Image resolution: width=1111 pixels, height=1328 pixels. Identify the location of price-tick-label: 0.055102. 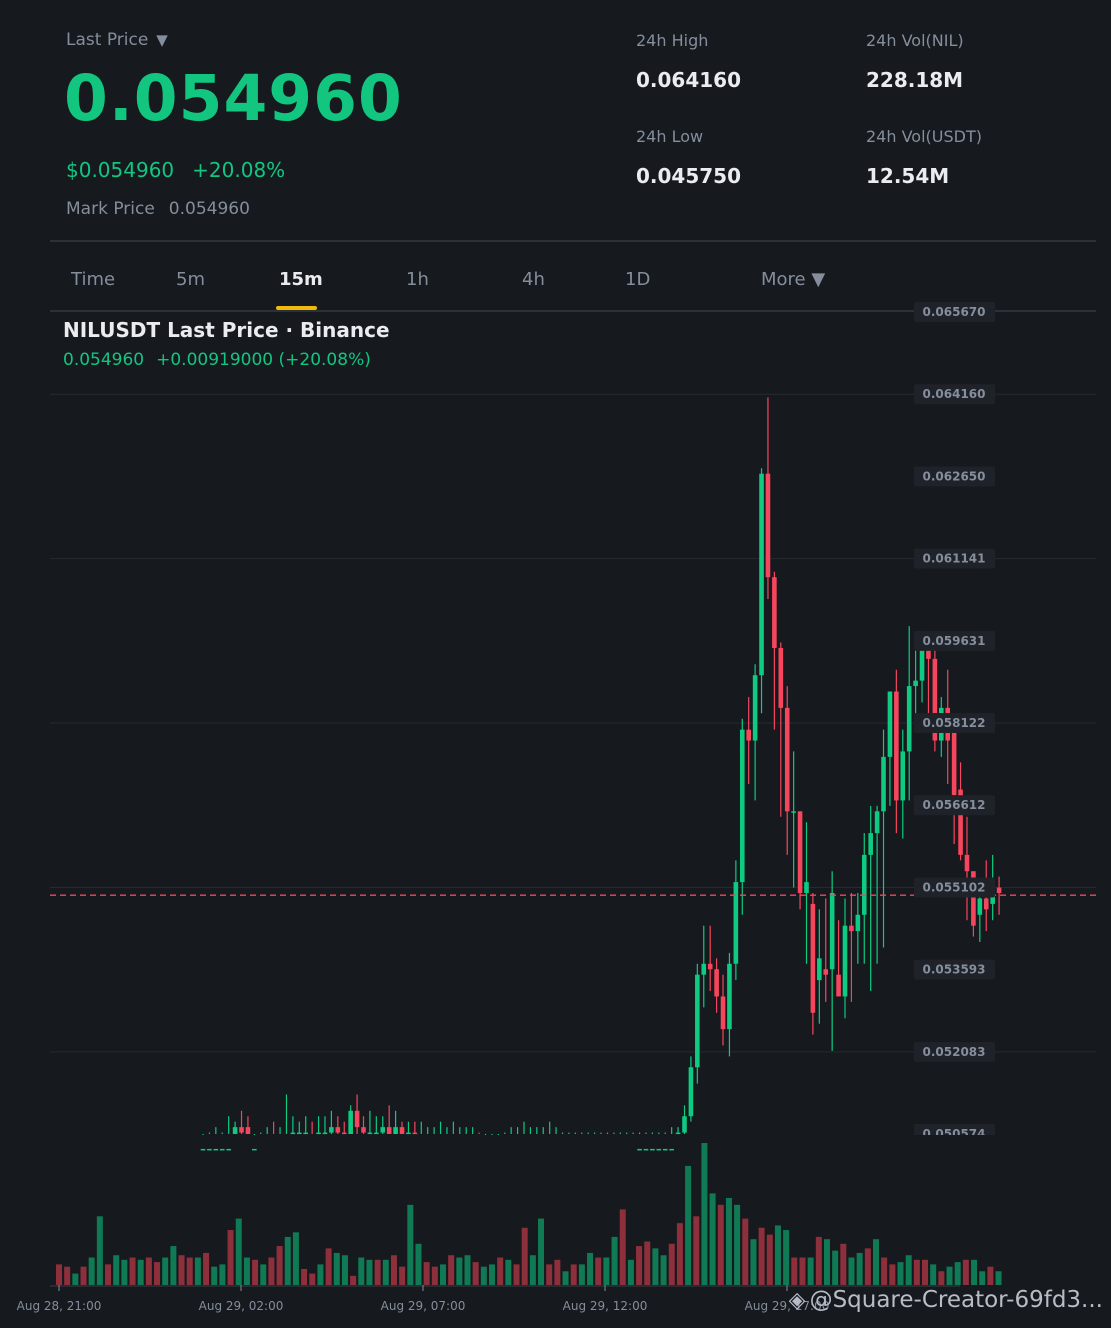
(953, 887).